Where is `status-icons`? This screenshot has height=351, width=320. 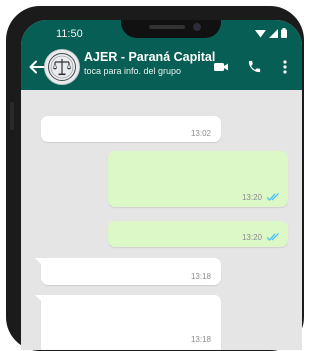
status-icons is located at coordinates (271, 33).